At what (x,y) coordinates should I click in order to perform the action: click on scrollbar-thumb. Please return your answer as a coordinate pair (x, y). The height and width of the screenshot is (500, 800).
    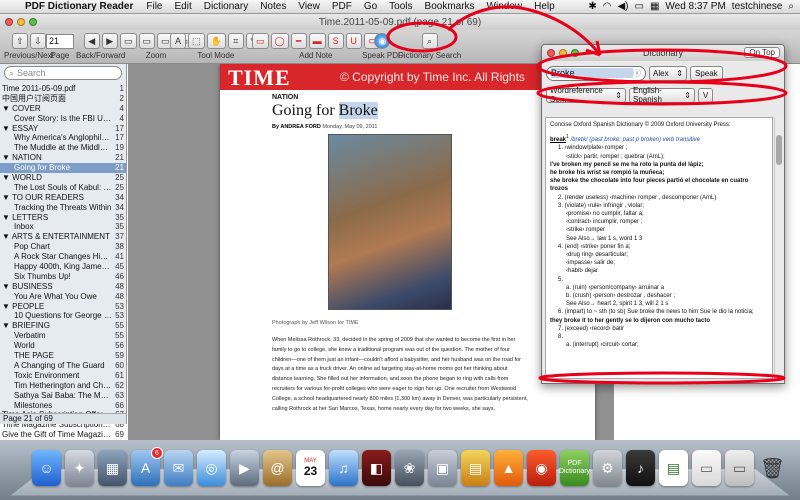
    Looking at the image, I should click on (779, 150).